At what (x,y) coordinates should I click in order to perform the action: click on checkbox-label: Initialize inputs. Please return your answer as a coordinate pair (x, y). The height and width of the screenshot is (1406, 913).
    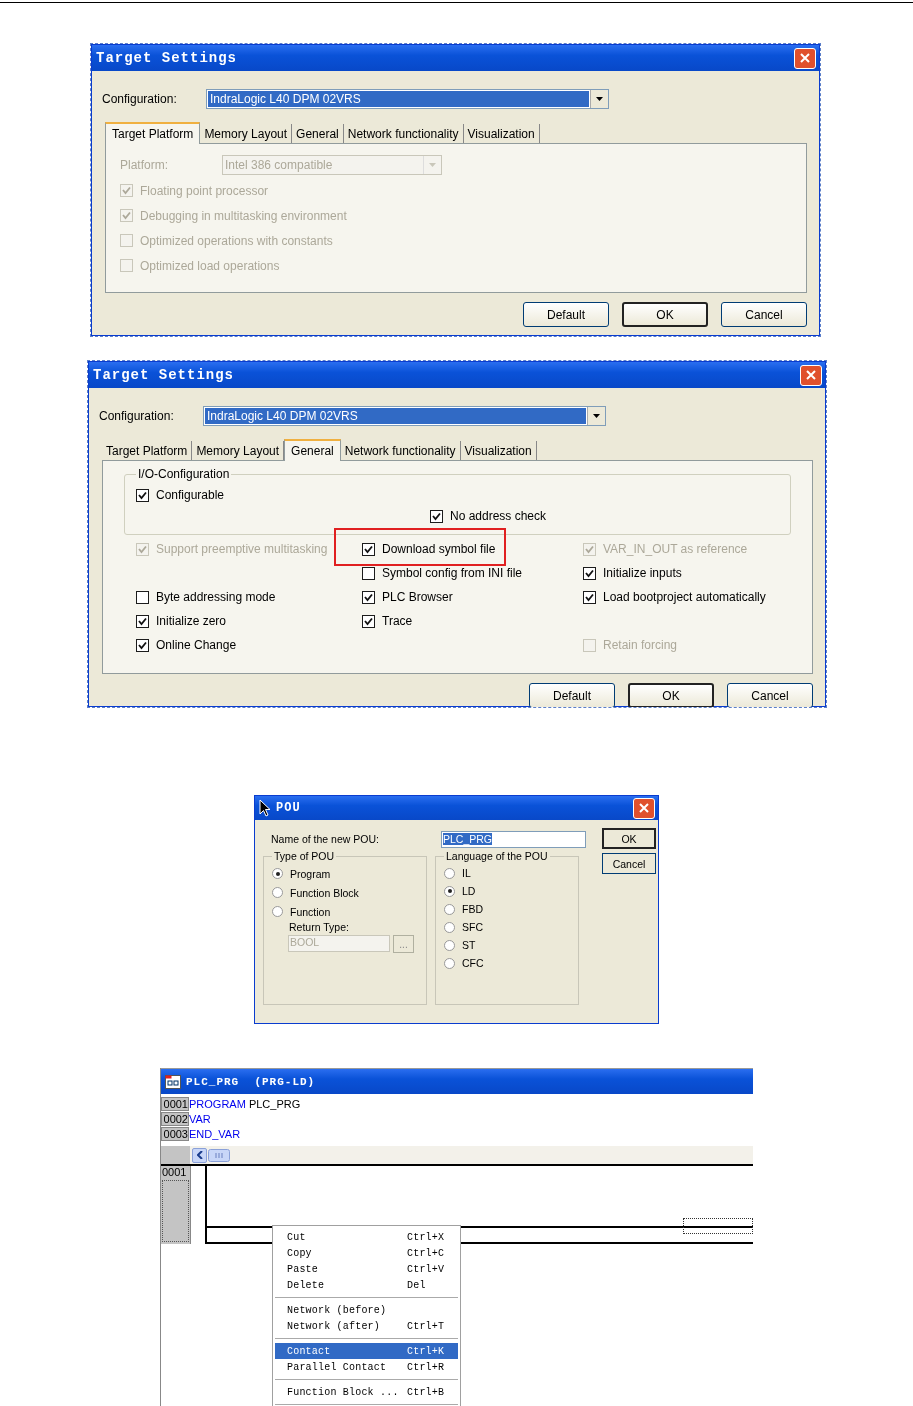
    Looking at the image, I should click on (642, 573).